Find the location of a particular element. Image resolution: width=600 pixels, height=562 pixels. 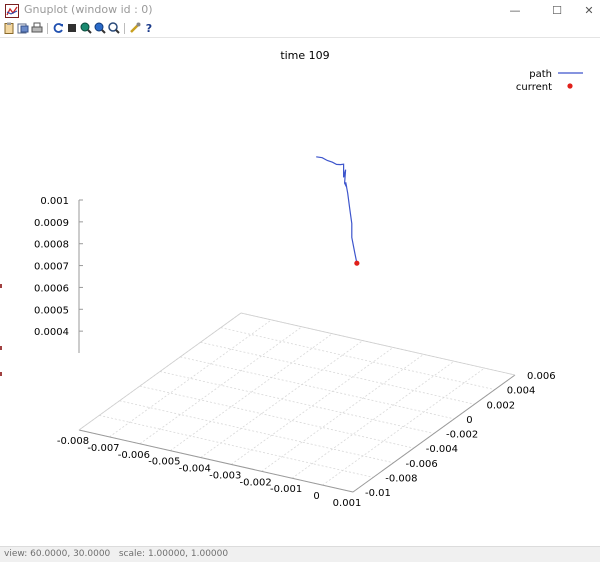

legend-label-current: current is located at coordinates (534, 87).